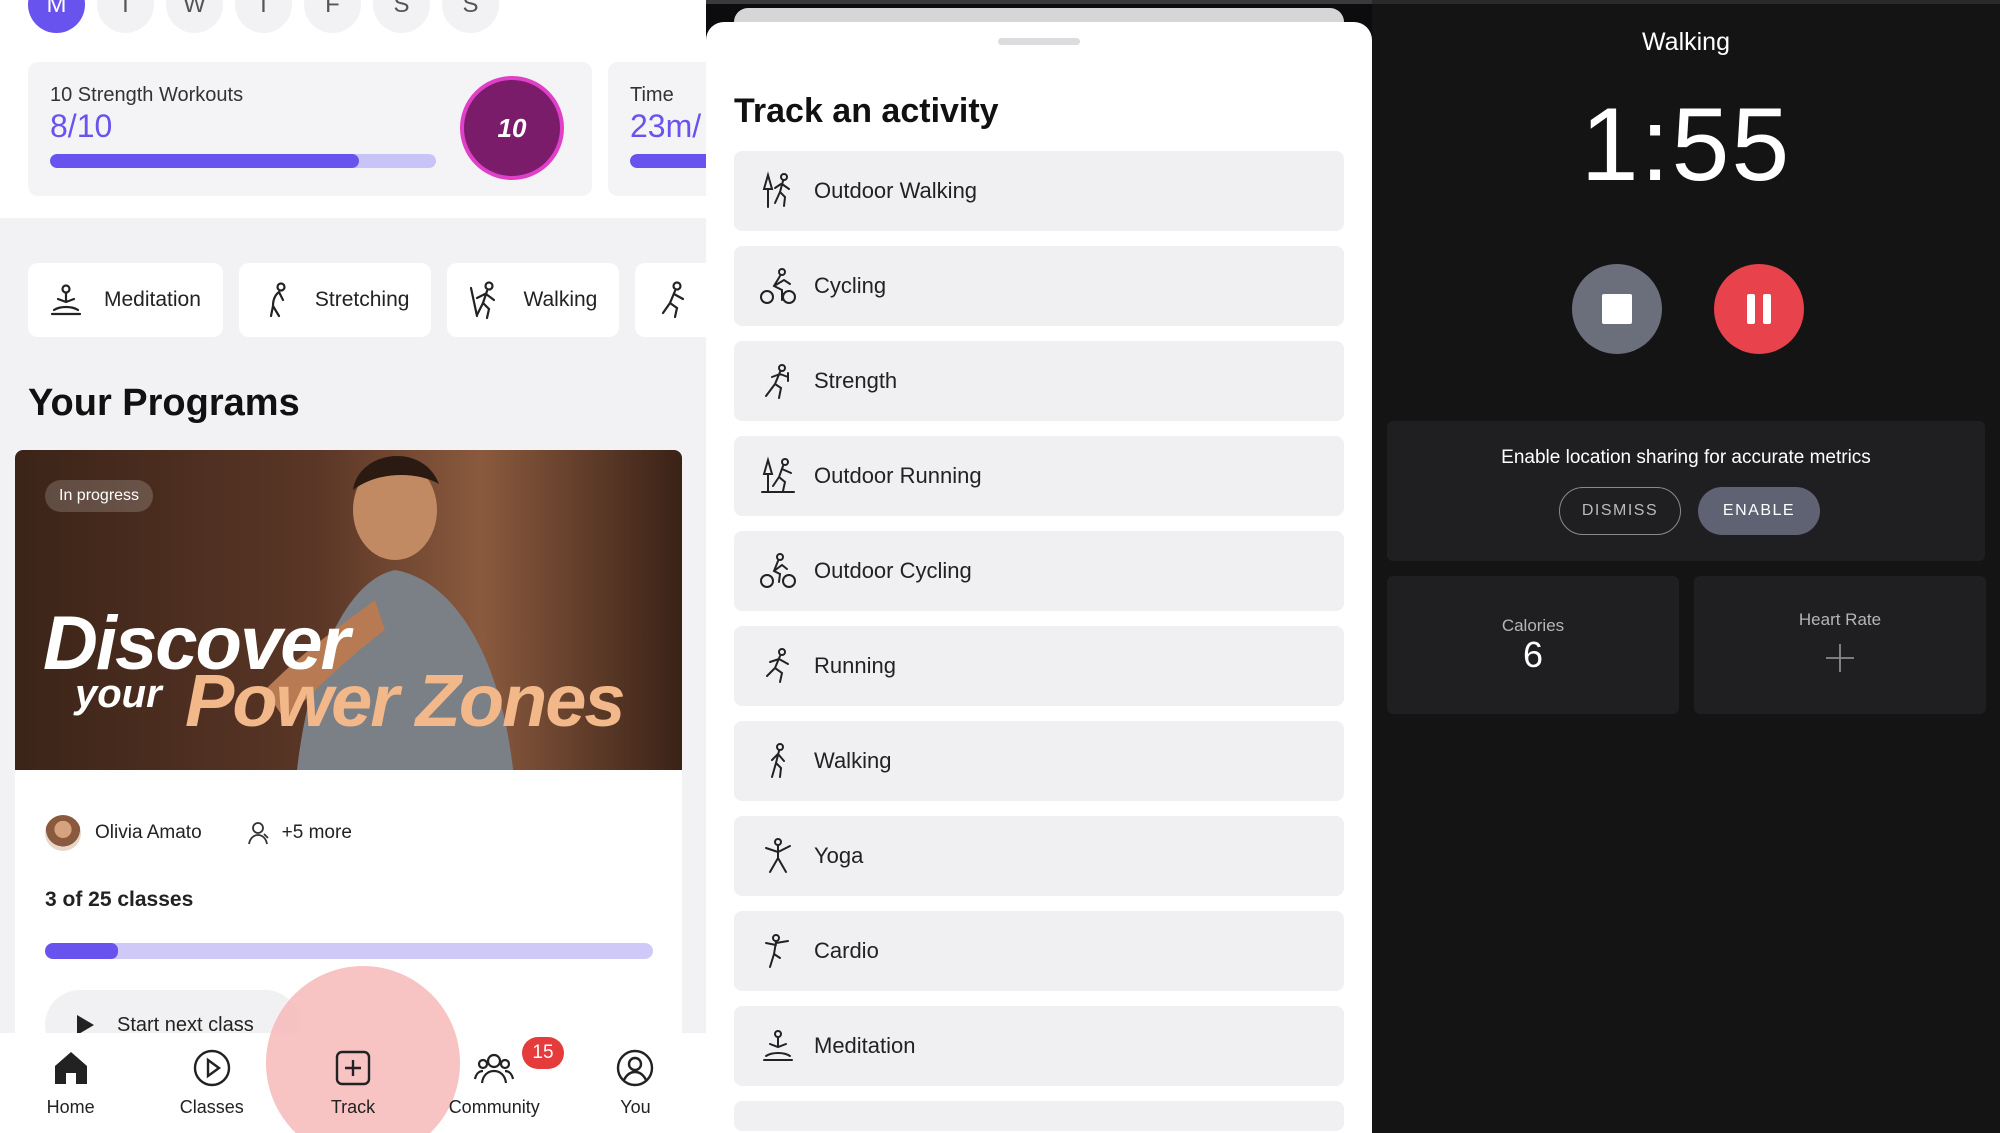  What do you see at coordinates (56, 16) in the screenshot?
I see `weekday-monday: M` at bounding box center [56, 16].